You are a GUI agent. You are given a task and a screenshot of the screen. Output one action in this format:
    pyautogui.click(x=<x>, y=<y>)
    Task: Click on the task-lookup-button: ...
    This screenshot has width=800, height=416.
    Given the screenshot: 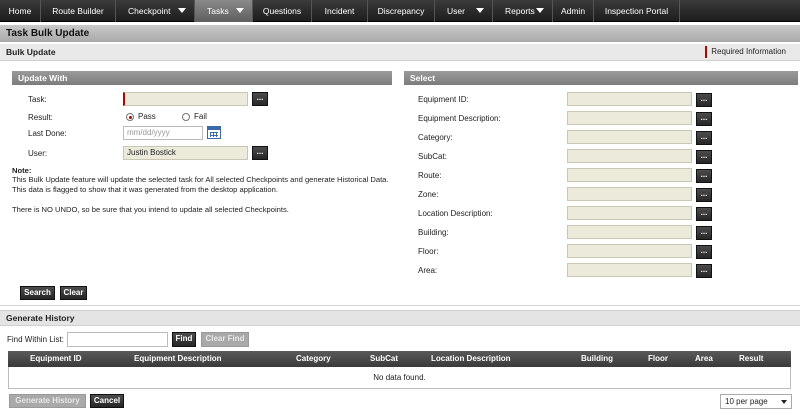 What is the action you would take?
    pyautogui.click(x=260, y=99)
    